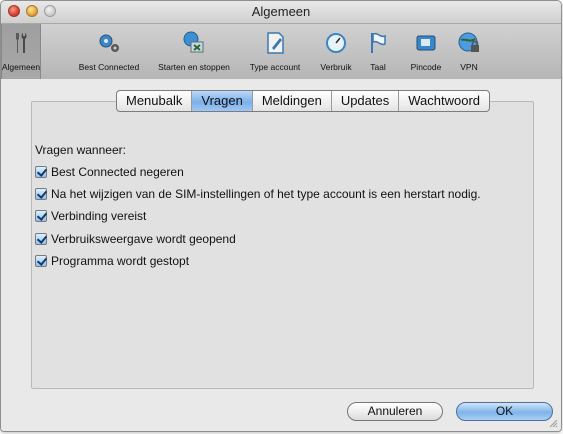  I want to click on tab-updates: Updates, so click(366, 101).